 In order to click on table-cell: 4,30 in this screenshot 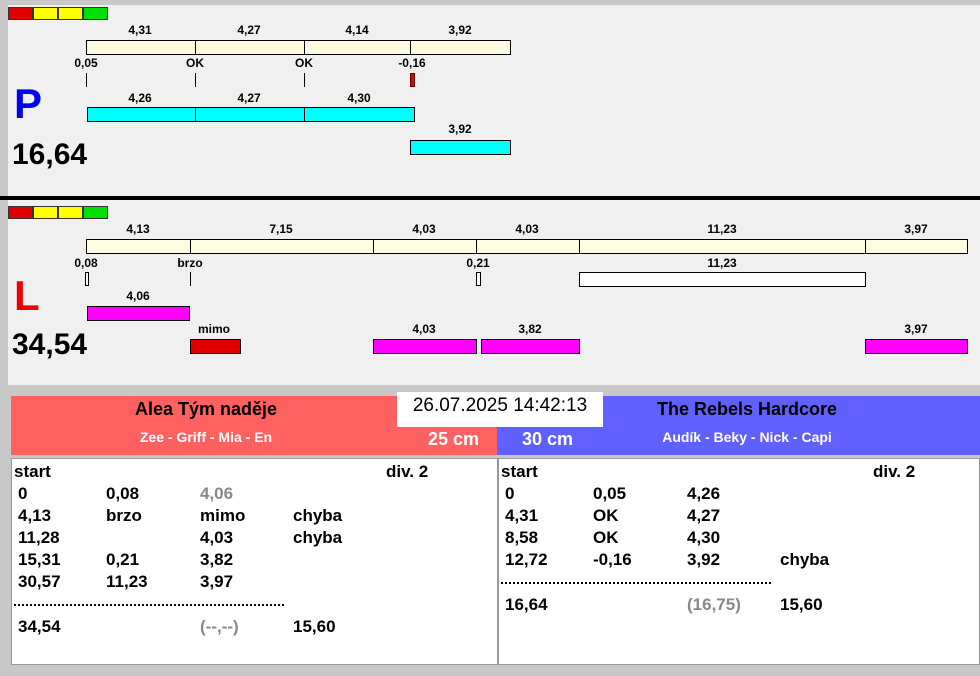, I will do `click(704, 537)`.